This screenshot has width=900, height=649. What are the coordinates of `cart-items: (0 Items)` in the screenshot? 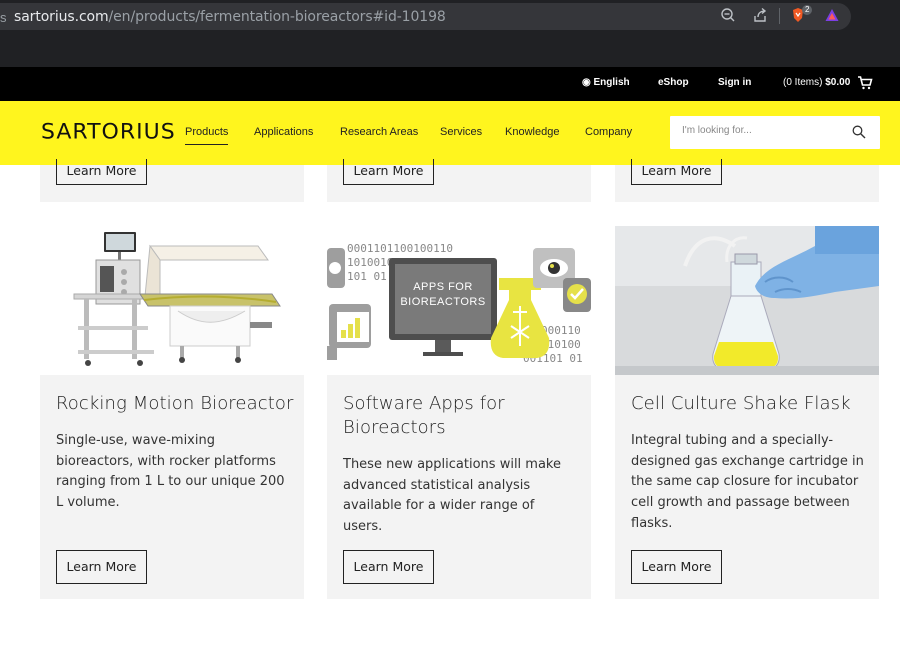 It's located at (803, 82).